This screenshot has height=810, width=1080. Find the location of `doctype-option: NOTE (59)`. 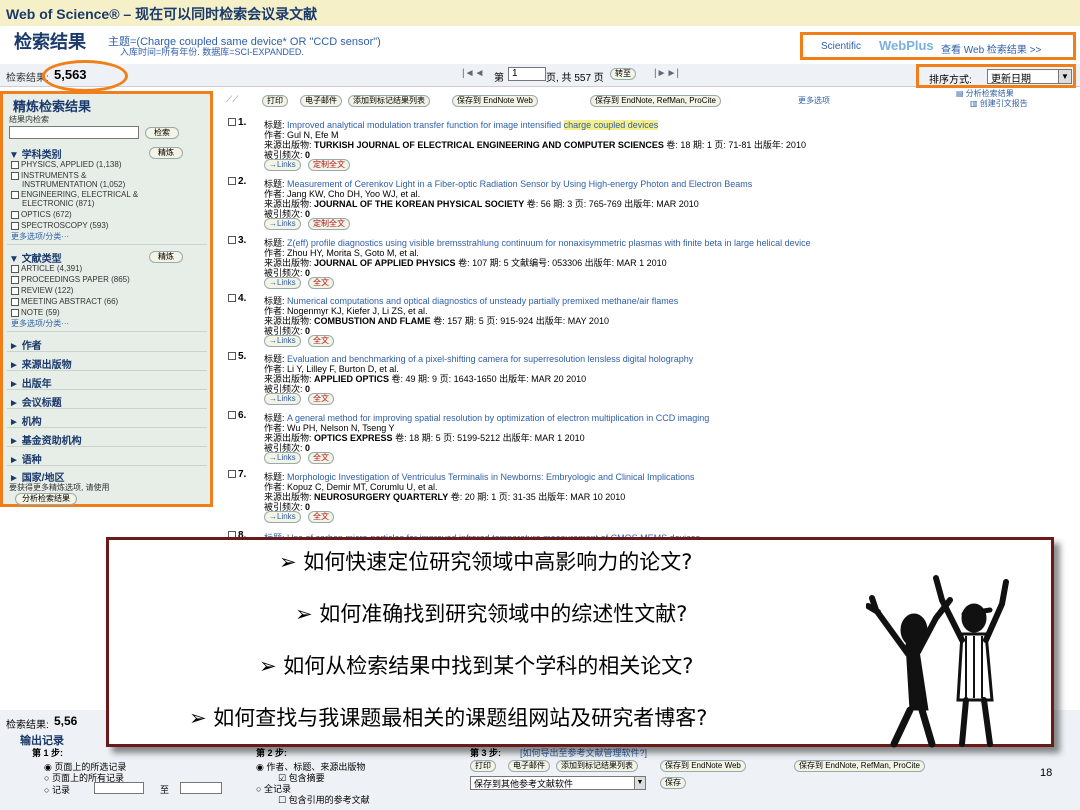

doctype-option: NOTE (59) is located at coordinates (35, 312).